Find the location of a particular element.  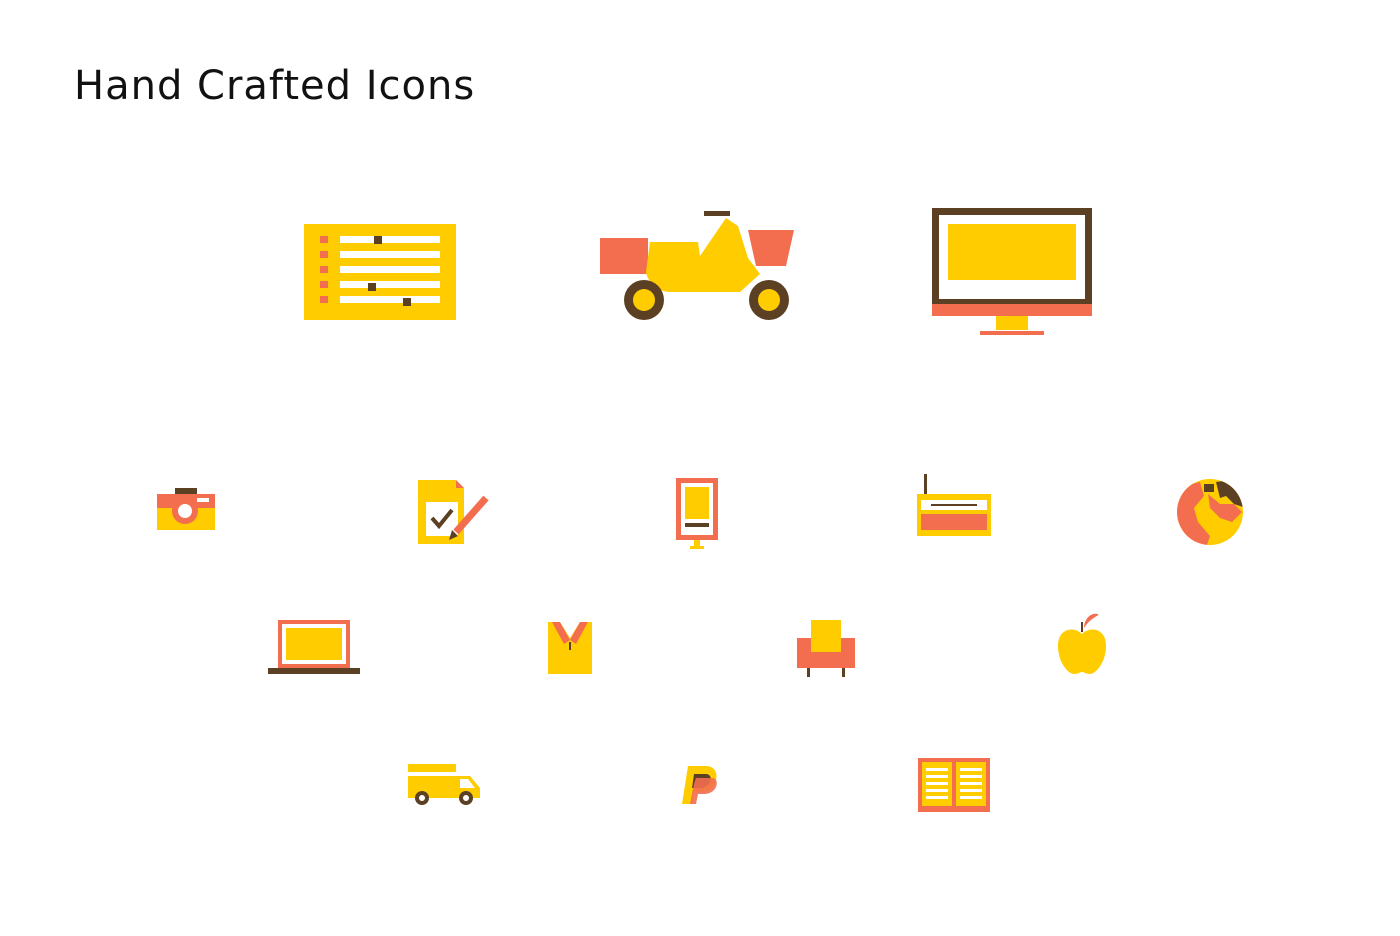

delivery-truck-icon is located at coordinates (445, 785).